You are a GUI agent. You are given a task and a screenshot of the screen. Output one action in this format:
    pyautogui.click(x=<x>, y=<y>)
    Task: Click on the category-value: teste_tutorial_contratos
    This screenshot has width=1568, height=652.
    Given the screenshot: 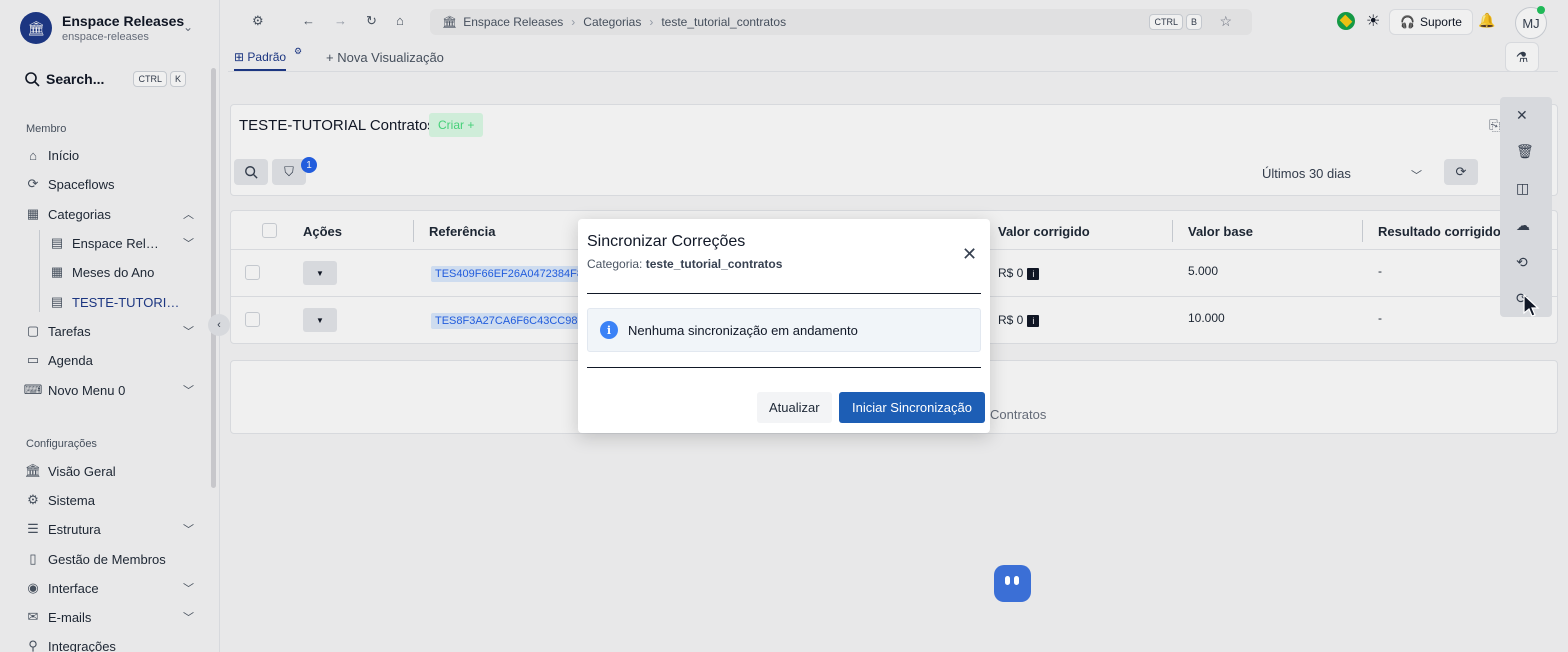 What is the action you would take?
    pyautogui.click(x=714, y=264)
    